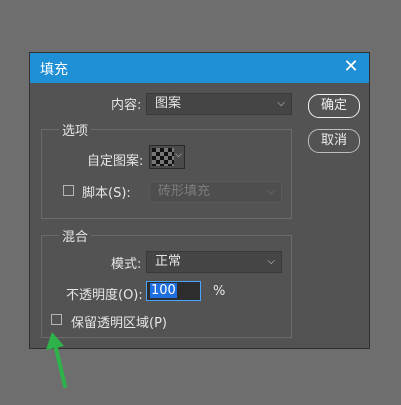  Describe the element at coordinates (106, 193) in the screenshot. I see `script-label: 脚本(S):` at that location.